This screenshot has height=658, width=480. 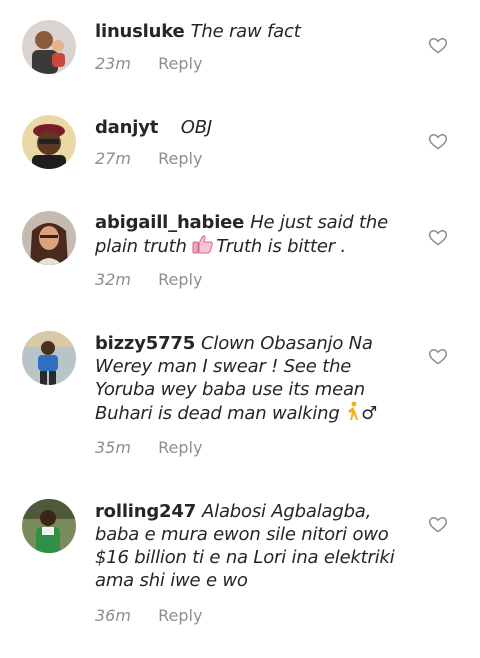 I want to click on comment-username: linusluke, so click(x=140, y=31).